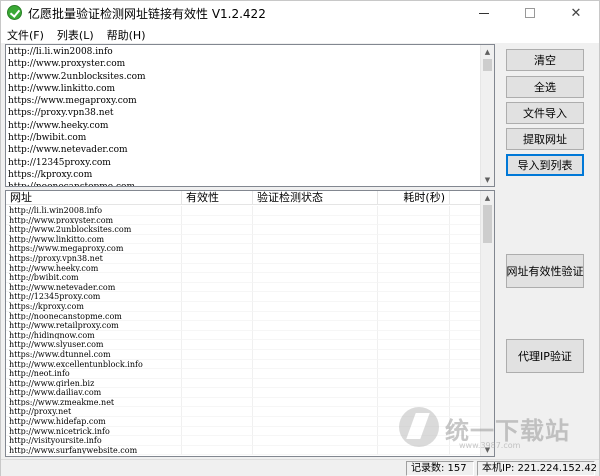  Describe the element at coordinates (244, 239) in the screenshot. I see `table-row: http://www.linkitto.com` at that location.